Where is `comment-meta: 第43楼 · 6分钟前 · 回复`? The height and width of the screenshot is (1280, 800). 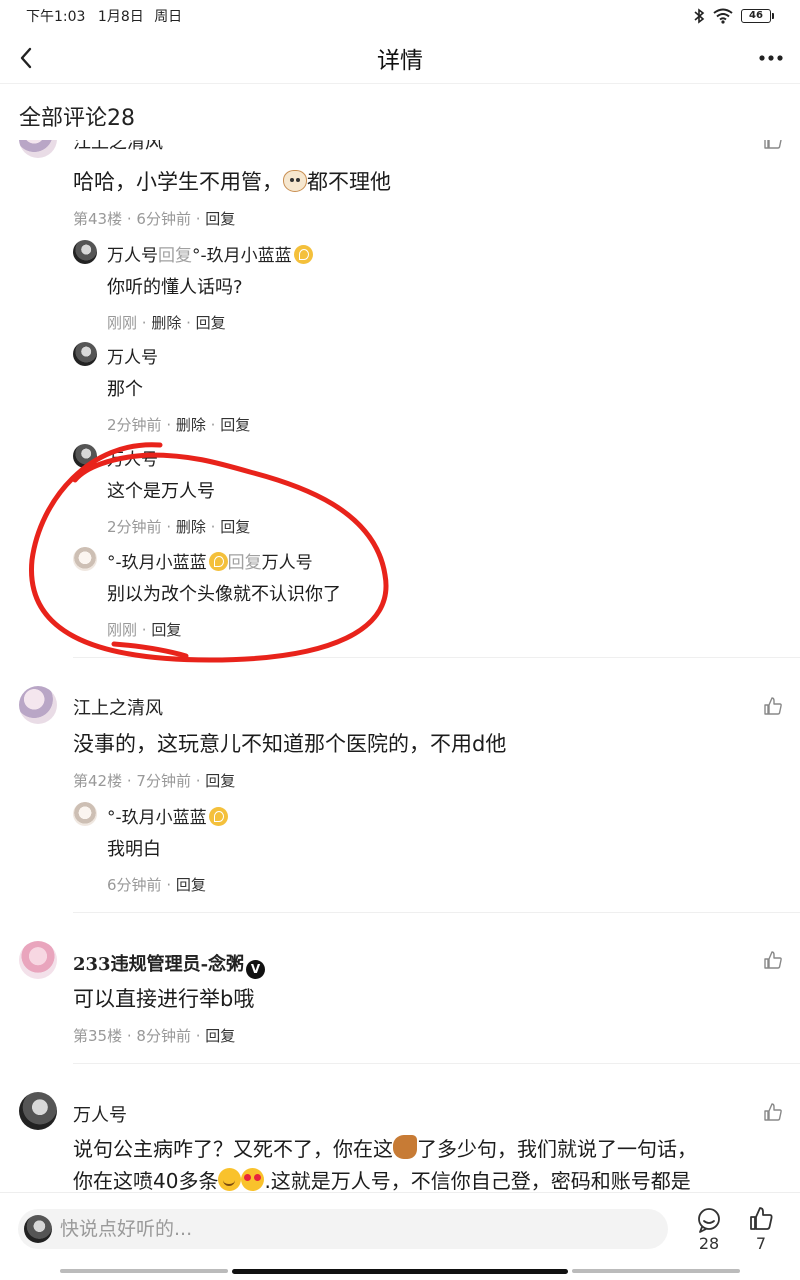 comment-meta: 第43楼 · 6分钟前 · 回复 is located at coordinates (154, 219).